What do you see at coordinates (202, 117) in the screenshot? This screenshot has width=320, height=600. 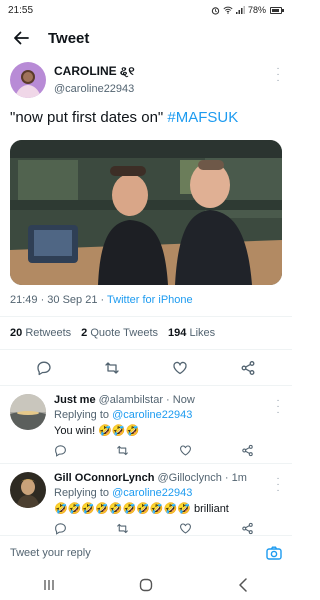 I see `hashtag-link: #MAFSUK` at bounding box center [202, 117].